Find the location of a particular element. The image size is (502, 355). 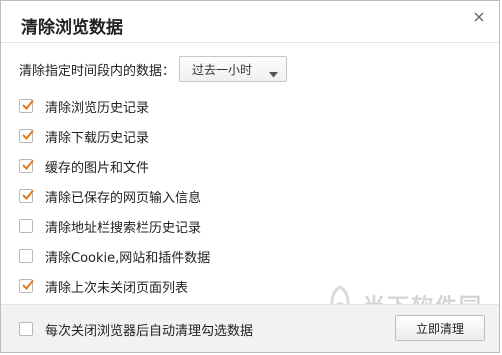

clear-option: 缓存的图片和文件 is located at coordinates (114, 166).